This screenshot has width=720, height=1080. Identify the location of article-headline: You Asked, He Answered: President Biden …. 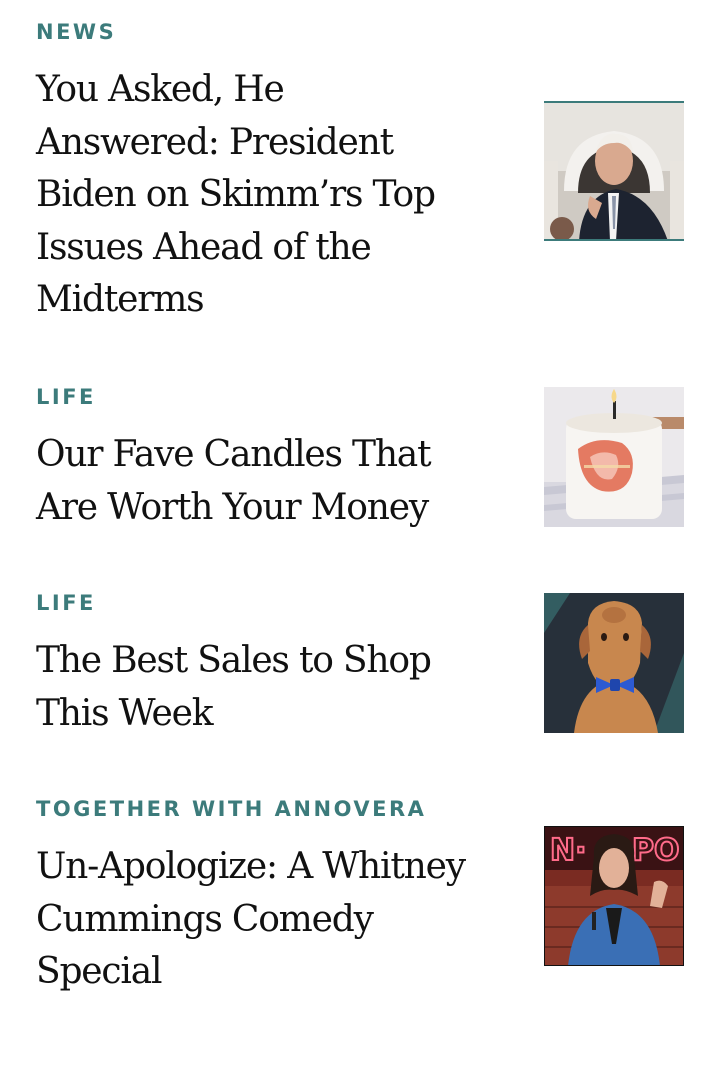
(256, 195).